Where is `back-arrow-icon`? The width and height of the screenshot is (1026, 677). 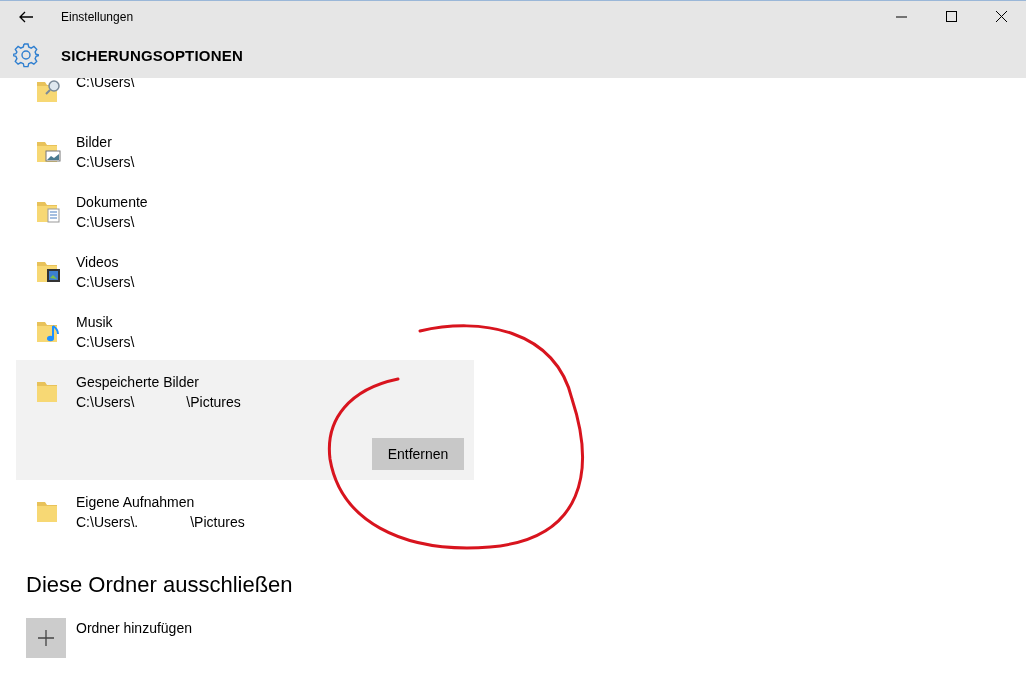
back-arrow-icon is located at coordinates (26, 16).